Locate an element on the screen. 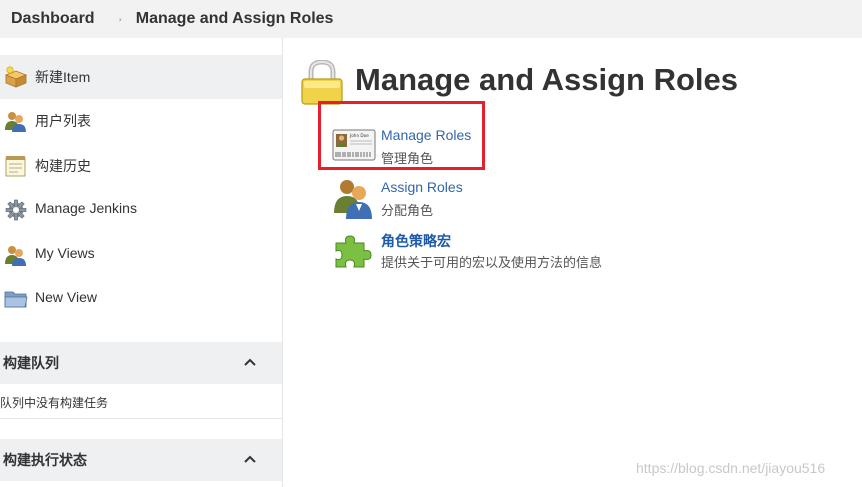  page-title: Manage and Assign Roles is located at coordinates (546, 79).